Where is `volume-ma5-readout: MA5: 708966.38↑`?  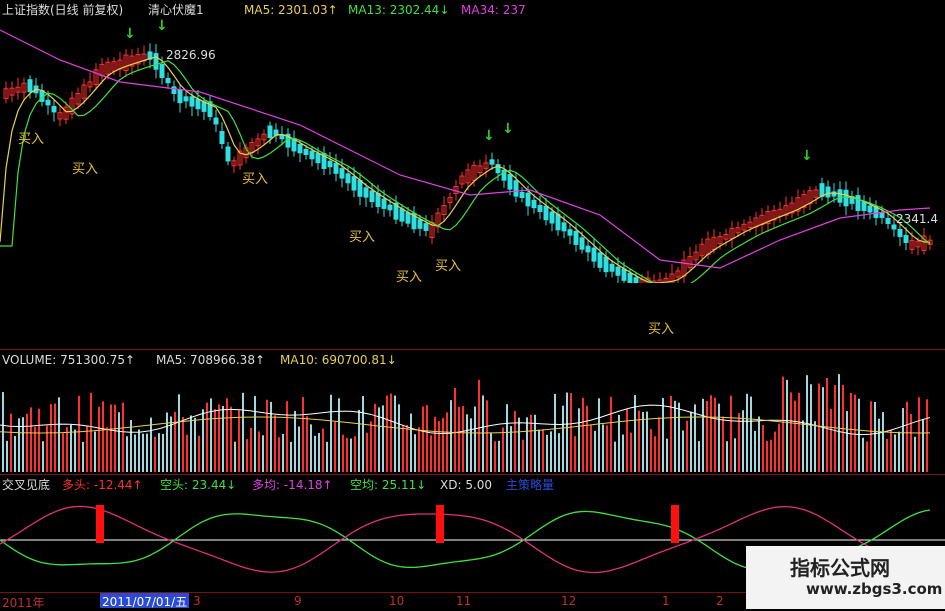 volume-ma5-readout: MA5: 708966.38↑ is located at coordinates (211, 360).